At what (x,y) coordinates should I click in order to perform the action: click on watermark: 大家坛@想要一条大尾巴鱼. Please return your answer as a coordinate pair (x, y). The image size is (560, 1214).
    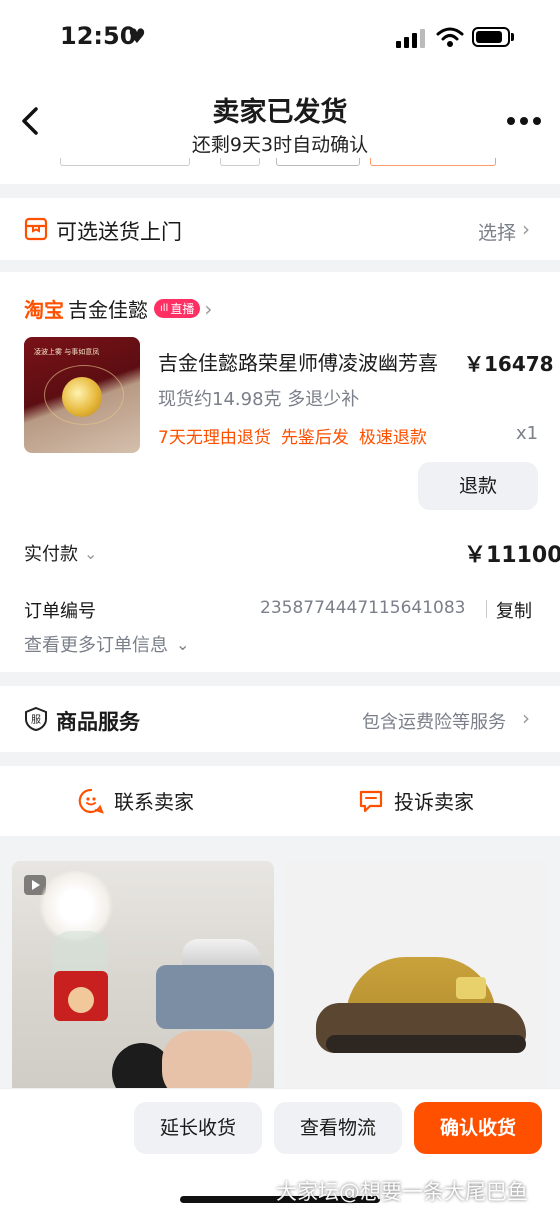
    Looking at the image, I should click on (402, 1192).